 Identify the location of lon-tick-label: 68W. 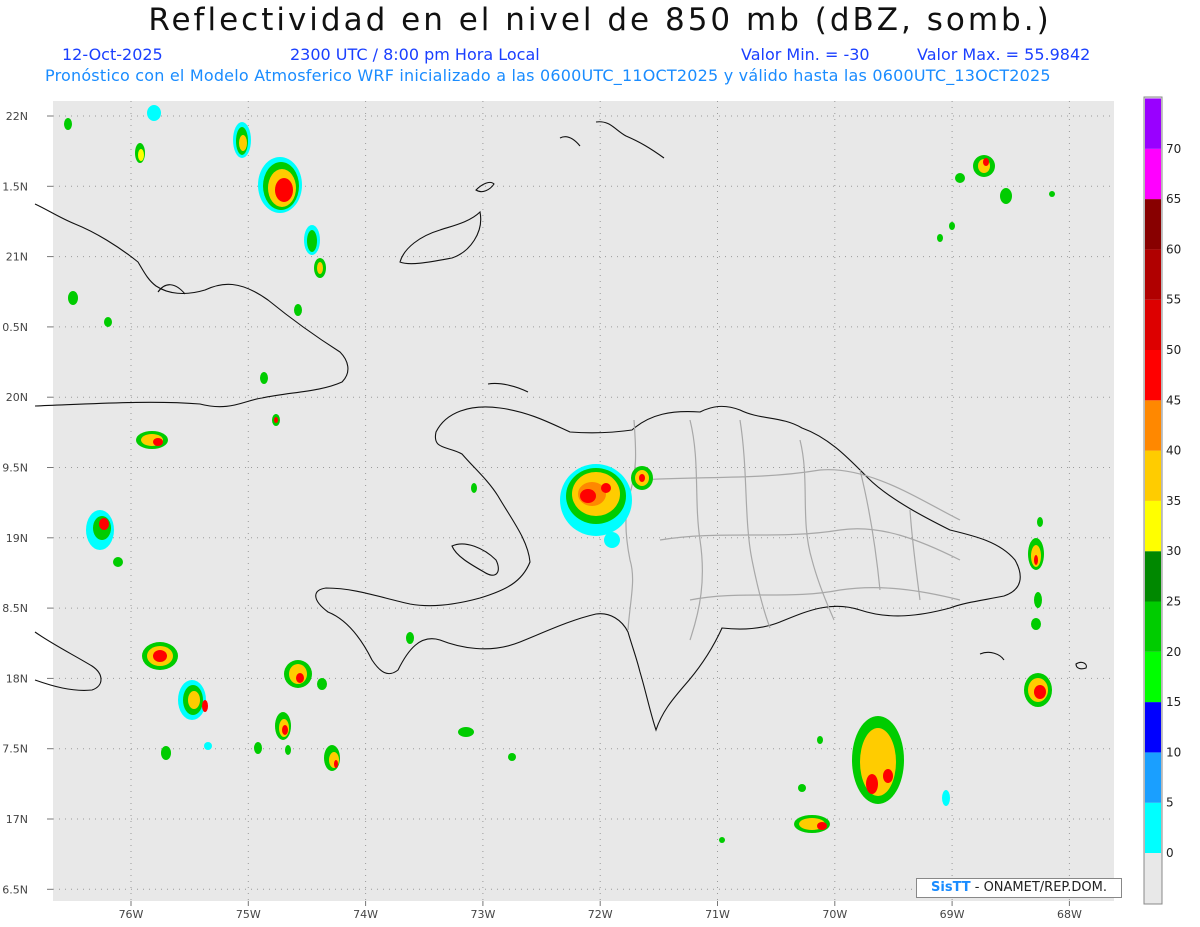
(1069, 914).